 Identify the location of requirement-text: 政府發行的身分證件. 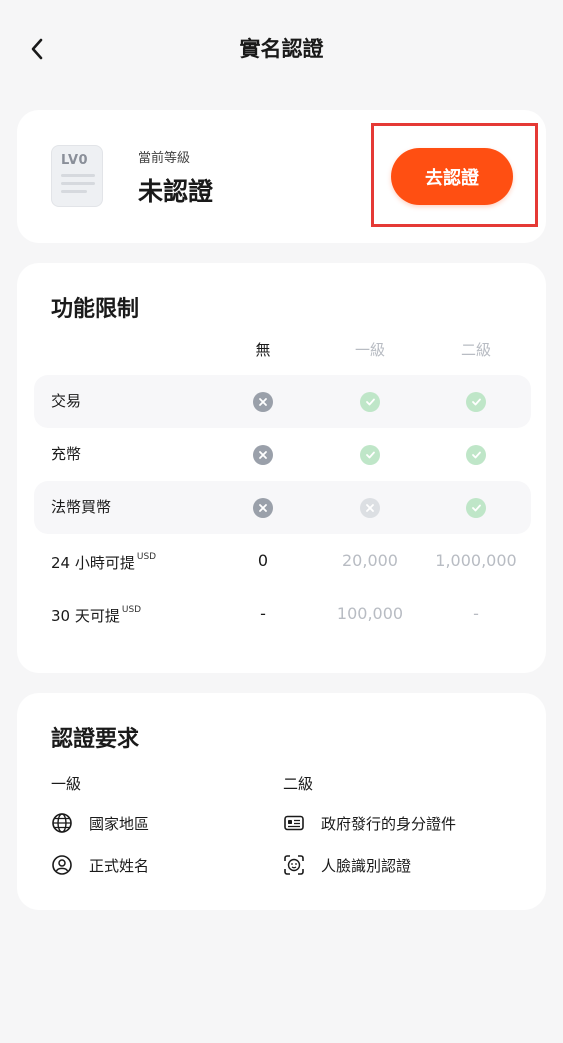
(389, 823).